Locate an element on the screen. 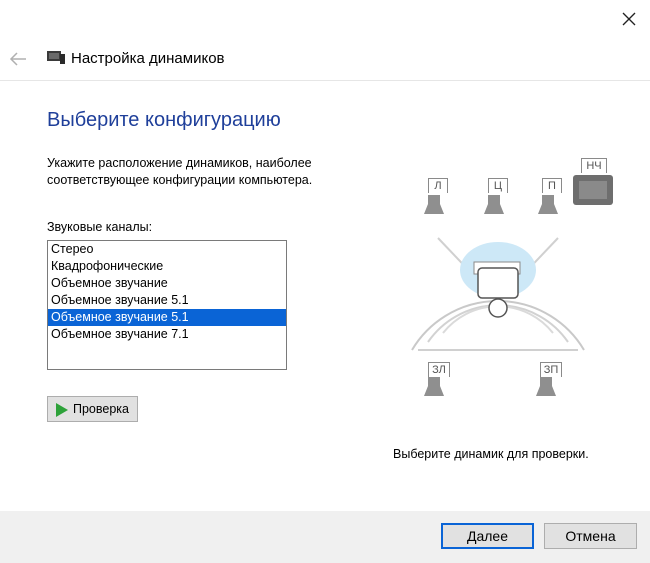 The height and width of the screenshot is (563, 650). speaker-rear-right: ЗП is located at coordinates (551, 369).